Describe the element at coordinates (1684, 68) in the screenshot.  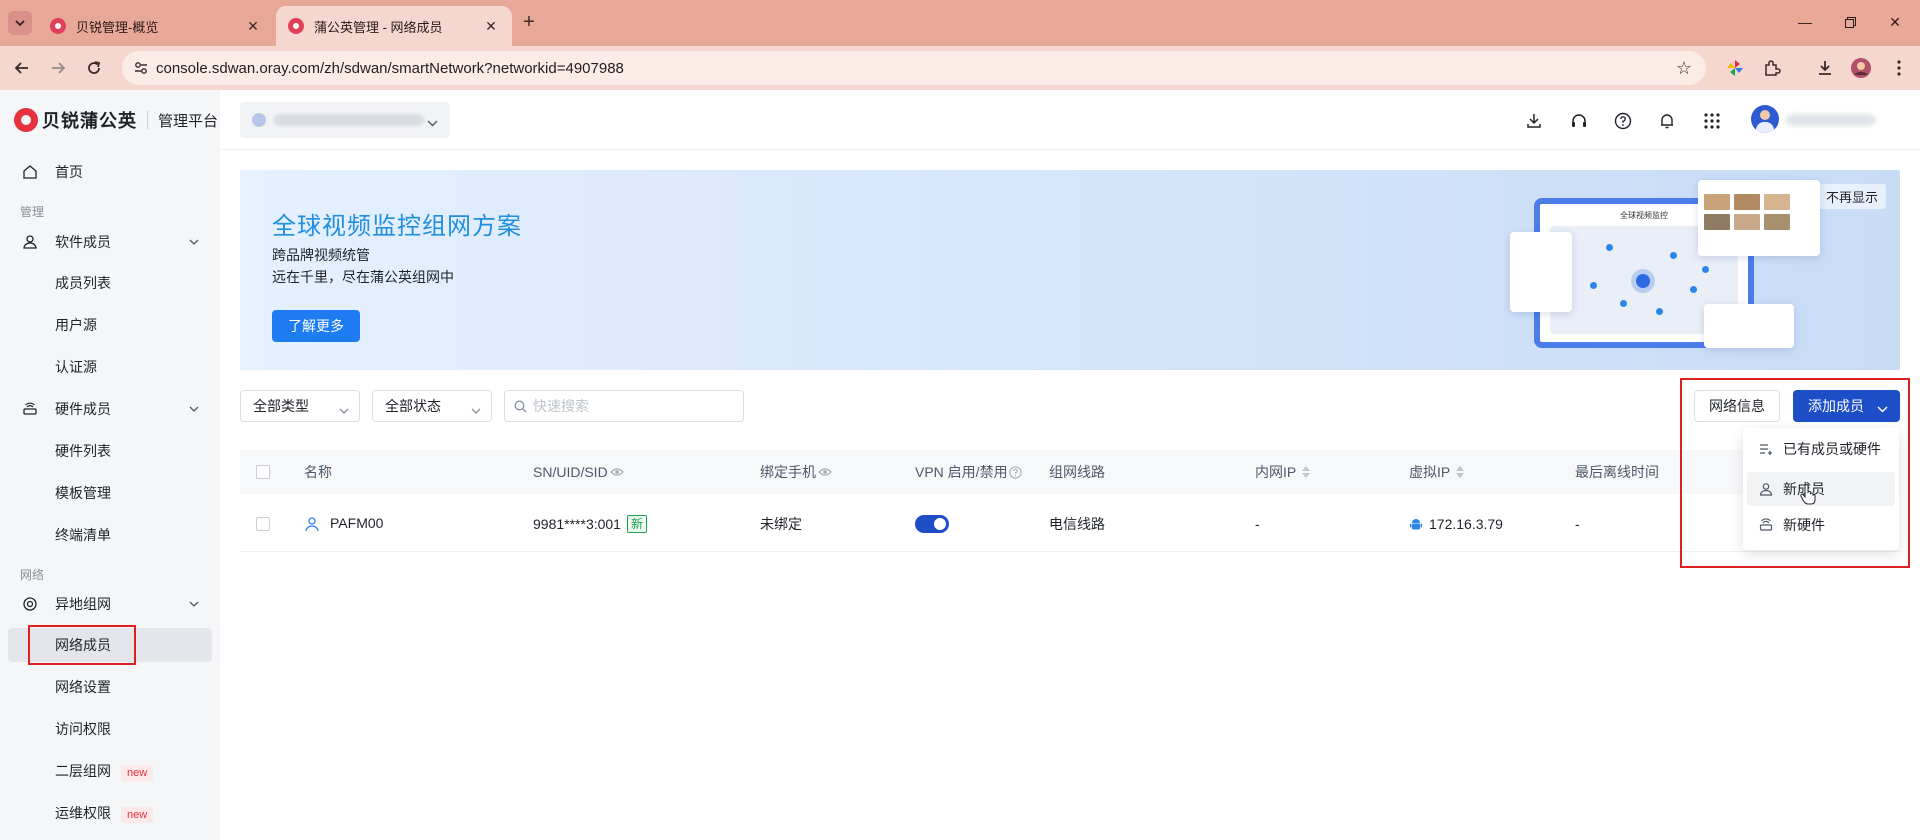
I see `bookmark-star-icon: ☆` at that location.